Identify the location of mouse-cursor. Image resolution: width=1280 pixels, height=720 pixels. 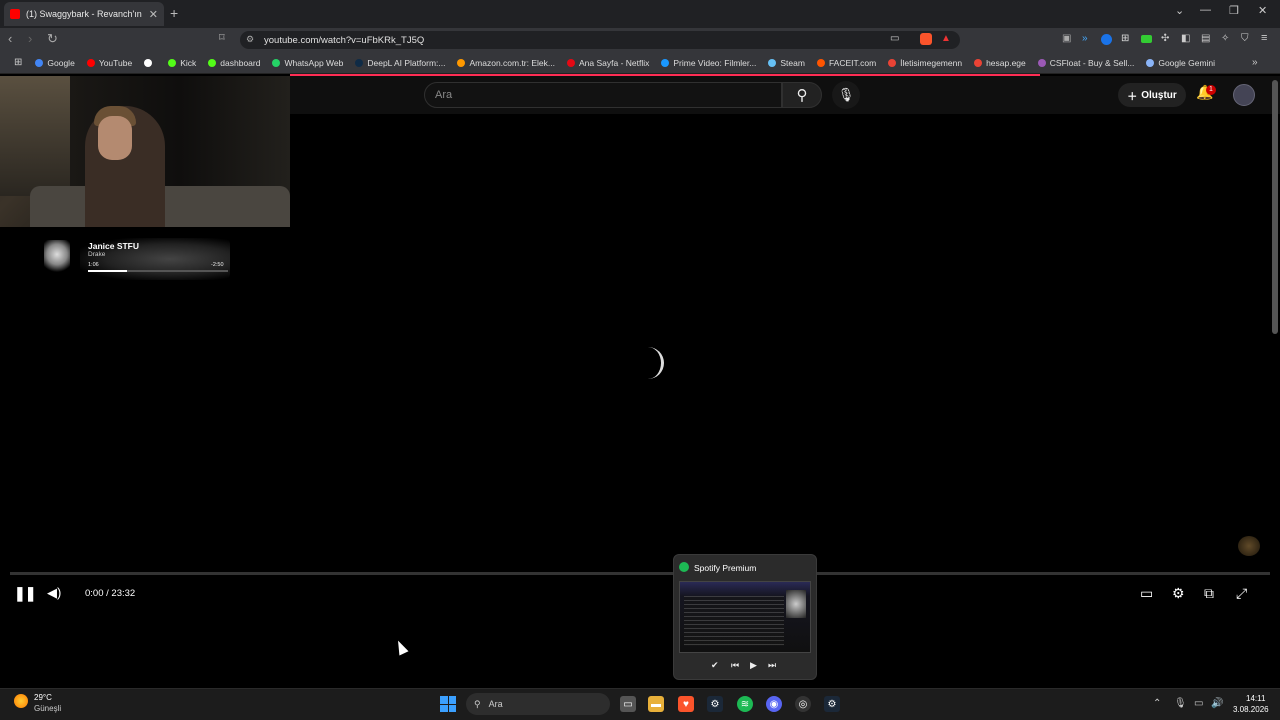
(401, 647).